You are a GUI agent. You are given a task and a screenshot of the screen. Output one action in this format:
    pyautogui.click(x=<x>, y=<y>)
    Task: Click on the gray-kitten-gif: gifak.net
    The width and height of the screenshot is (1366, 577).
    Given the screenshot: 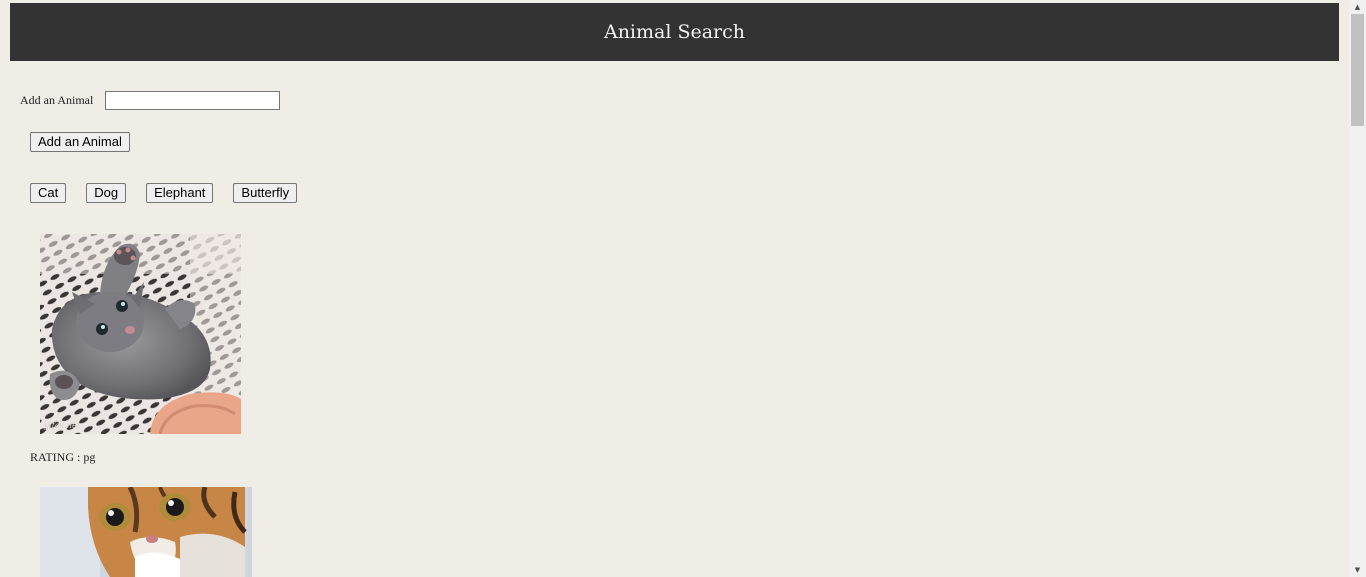 What is the action you would take?
    pyautogui.click(x=140, y=334)
    